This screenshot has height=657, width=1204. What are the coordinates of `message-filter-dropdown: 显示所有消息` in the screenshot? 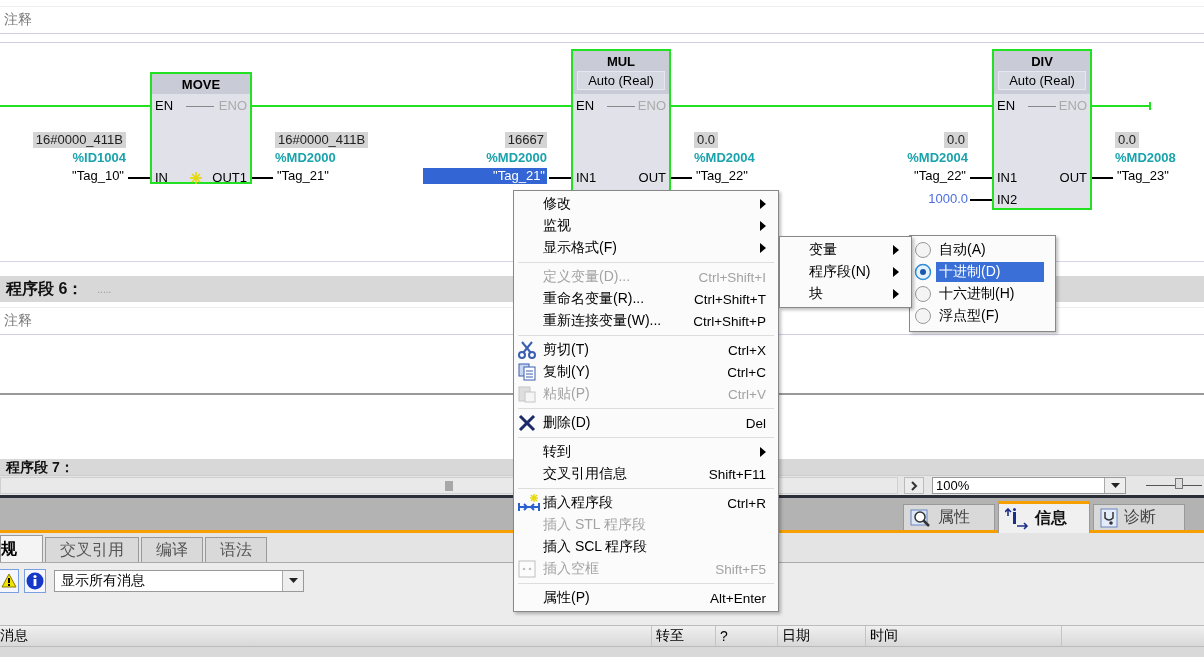 It's located at (179, 580).